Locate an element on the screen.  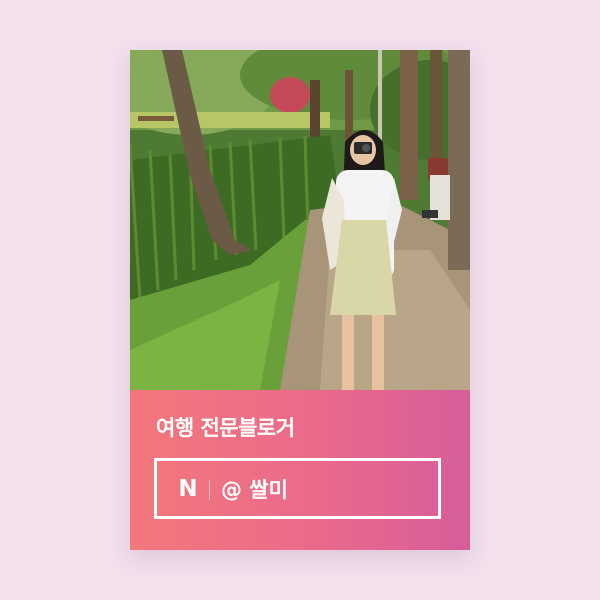
divider is located at coordinates (209, 490).